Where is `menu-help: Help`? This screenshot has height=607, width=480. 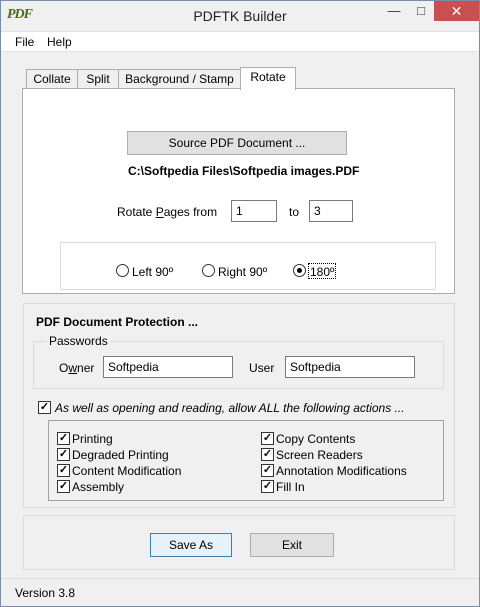
menu-help: Help is located at coordinates (59, 42).